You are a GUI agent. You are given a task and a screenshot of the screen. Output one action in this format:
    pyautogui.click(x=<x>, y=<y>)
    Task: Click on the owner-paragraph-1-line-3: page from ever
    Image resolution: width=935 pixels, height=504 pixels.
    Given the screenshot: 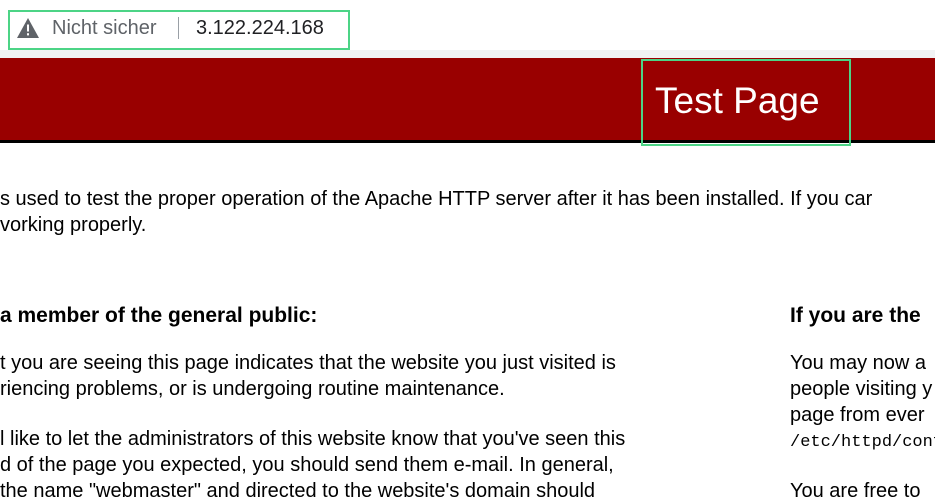 What is the action you would take?
    pyautogui.click(x=857, y=415)
    